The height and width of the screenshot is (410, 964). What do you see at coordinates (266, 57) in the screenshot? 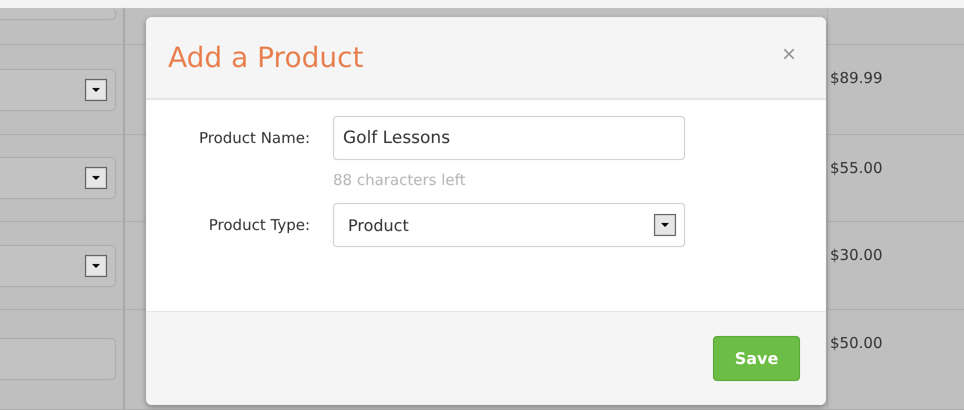
I see `dialog-title: Add a Product` at bounding box center [266, 57].